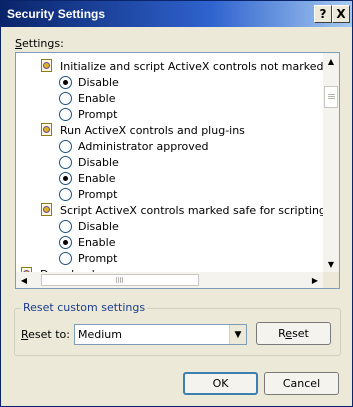 This screenshot has height=407, width=353. I want to click on horizontal-scrollbar: ◀ ▶, so click(169, 280).